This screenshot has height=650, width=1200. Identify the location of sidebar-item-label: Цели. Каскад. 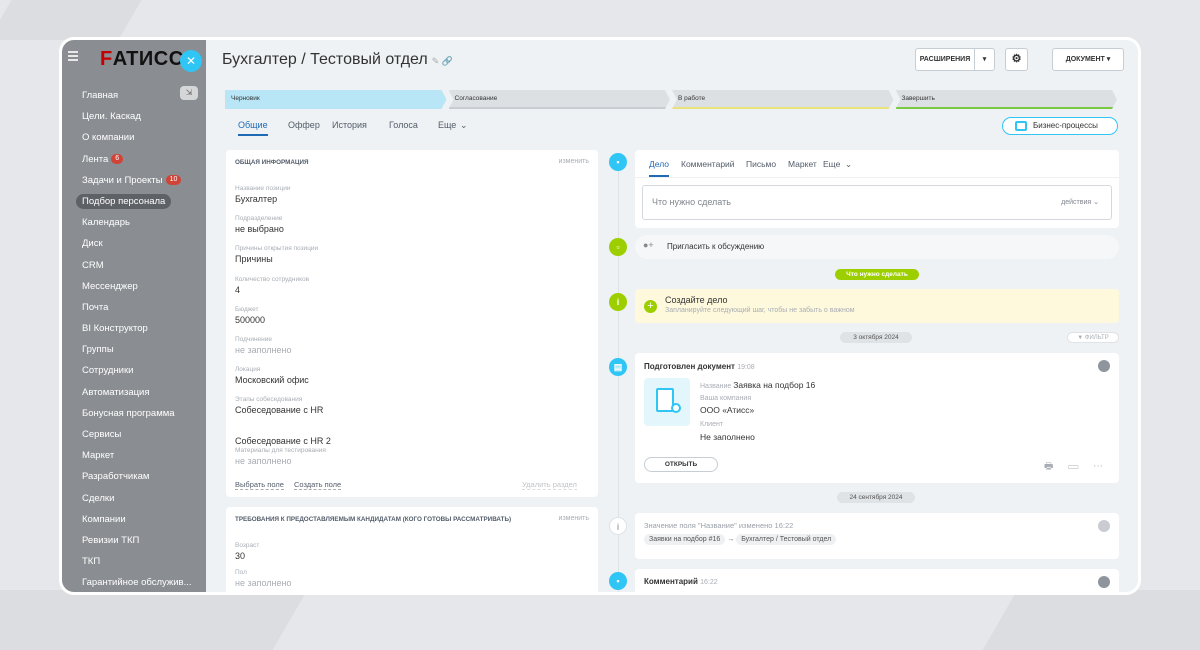
(111, 117).